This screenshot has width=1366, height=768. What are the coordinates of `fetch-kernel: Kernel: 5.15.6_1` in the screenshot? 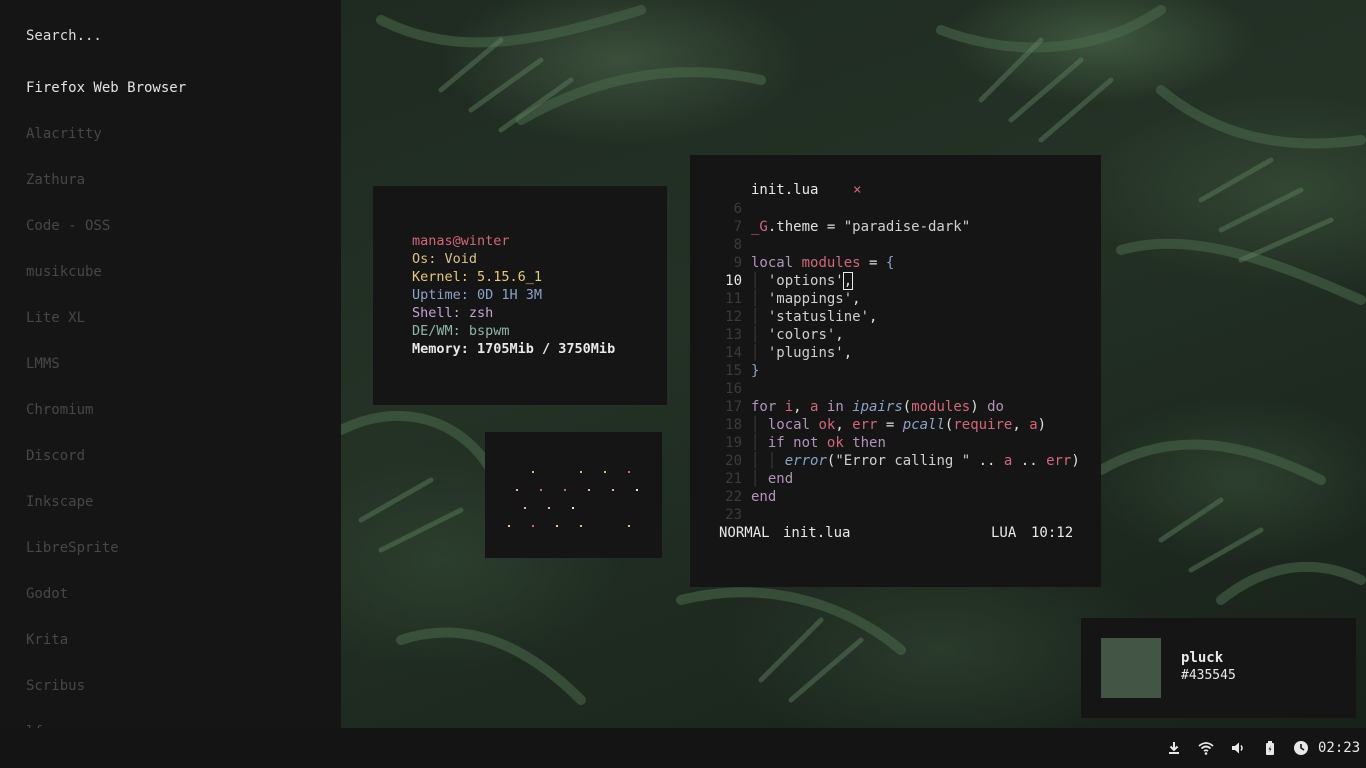 It's located at (477, 277).